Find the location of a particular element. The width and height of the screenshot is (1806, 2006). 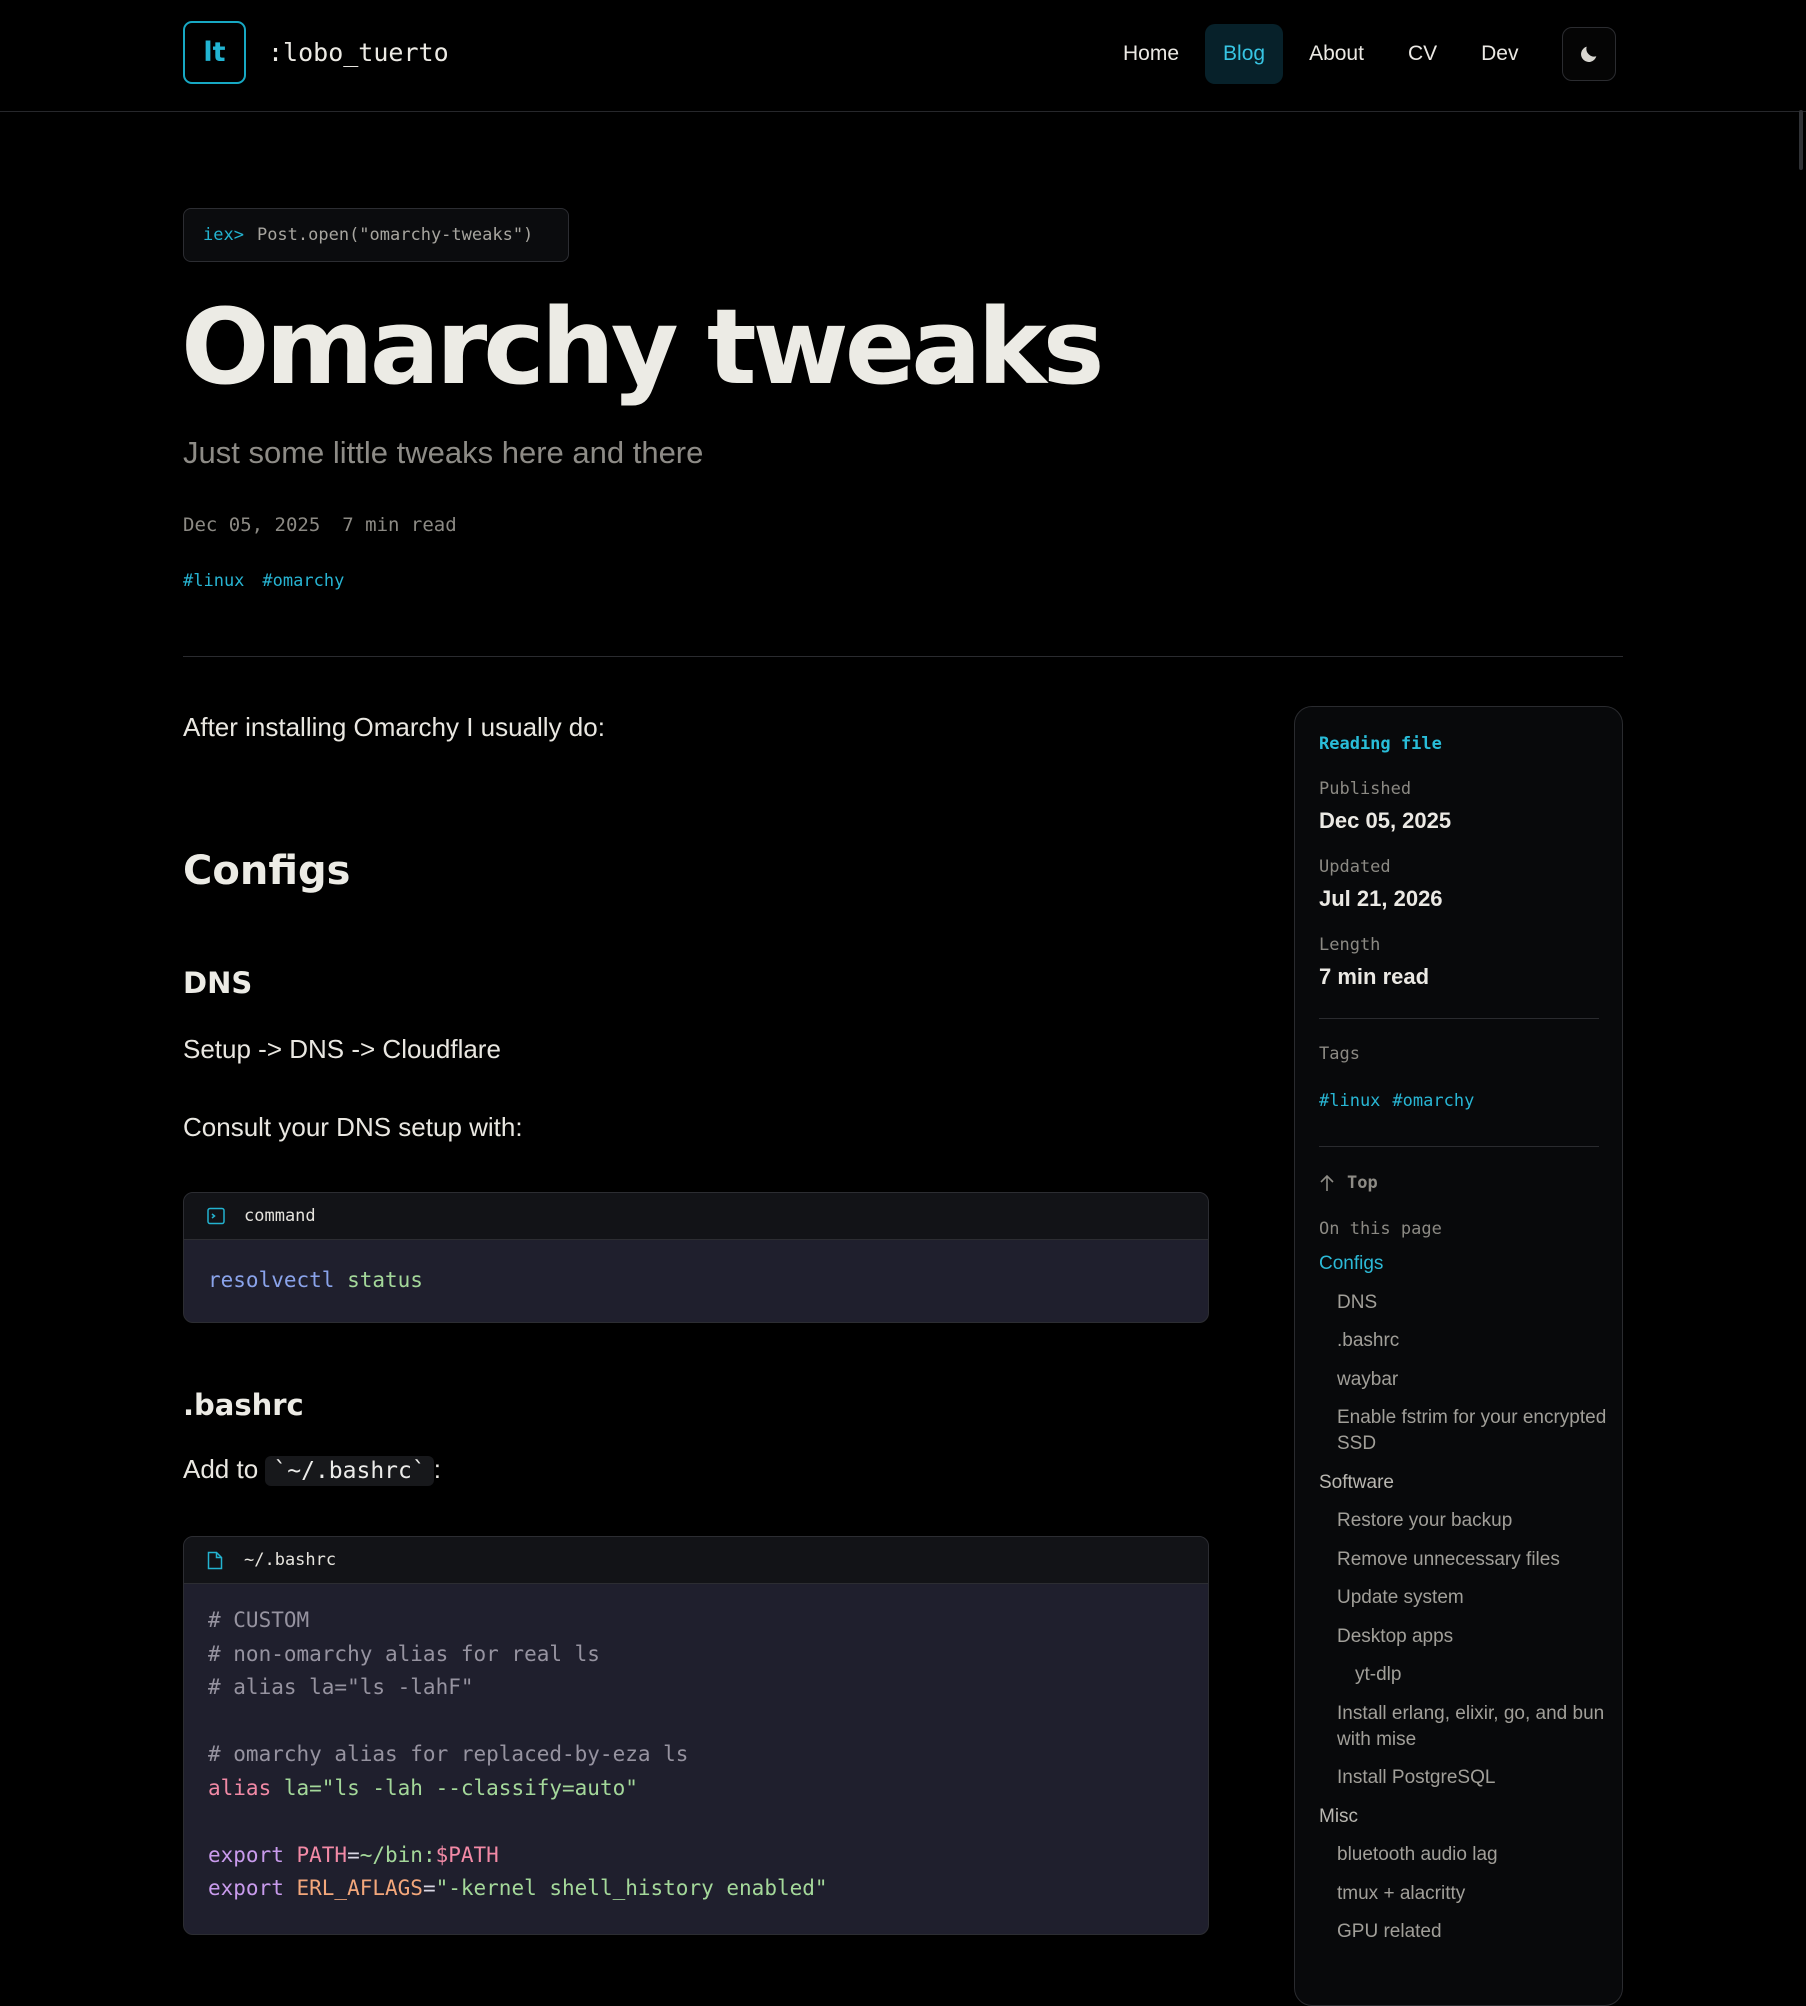

dns-consult-paragraph: Consult your DNS setup with: is located at coordinates (353, 1127).